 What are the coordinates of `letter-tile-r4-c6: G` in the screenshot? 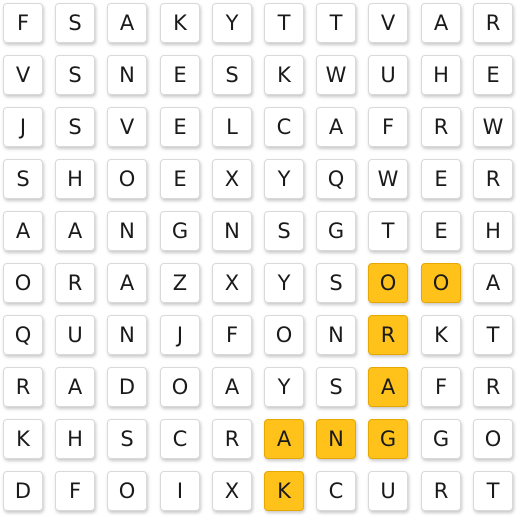 It's located at (336, 231).